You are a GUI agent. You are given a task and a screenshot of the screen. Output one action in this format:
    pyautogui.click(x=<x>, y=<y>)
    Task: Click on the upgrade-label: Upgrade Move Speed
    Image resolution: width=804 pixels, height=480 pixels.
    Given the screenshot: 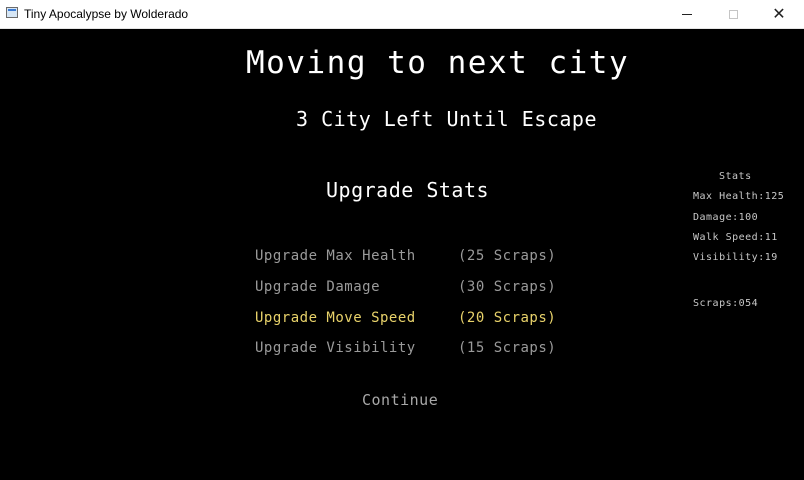 What is the action you would take?
    pyautogui.click(x=335, y=318)
    